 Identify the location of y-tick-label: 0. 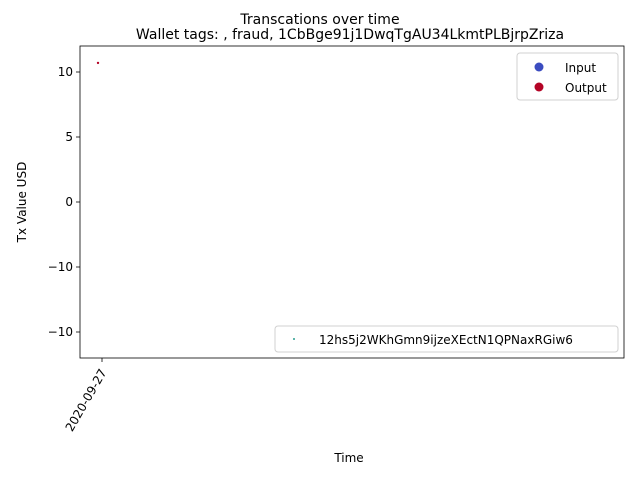
(69, 202).